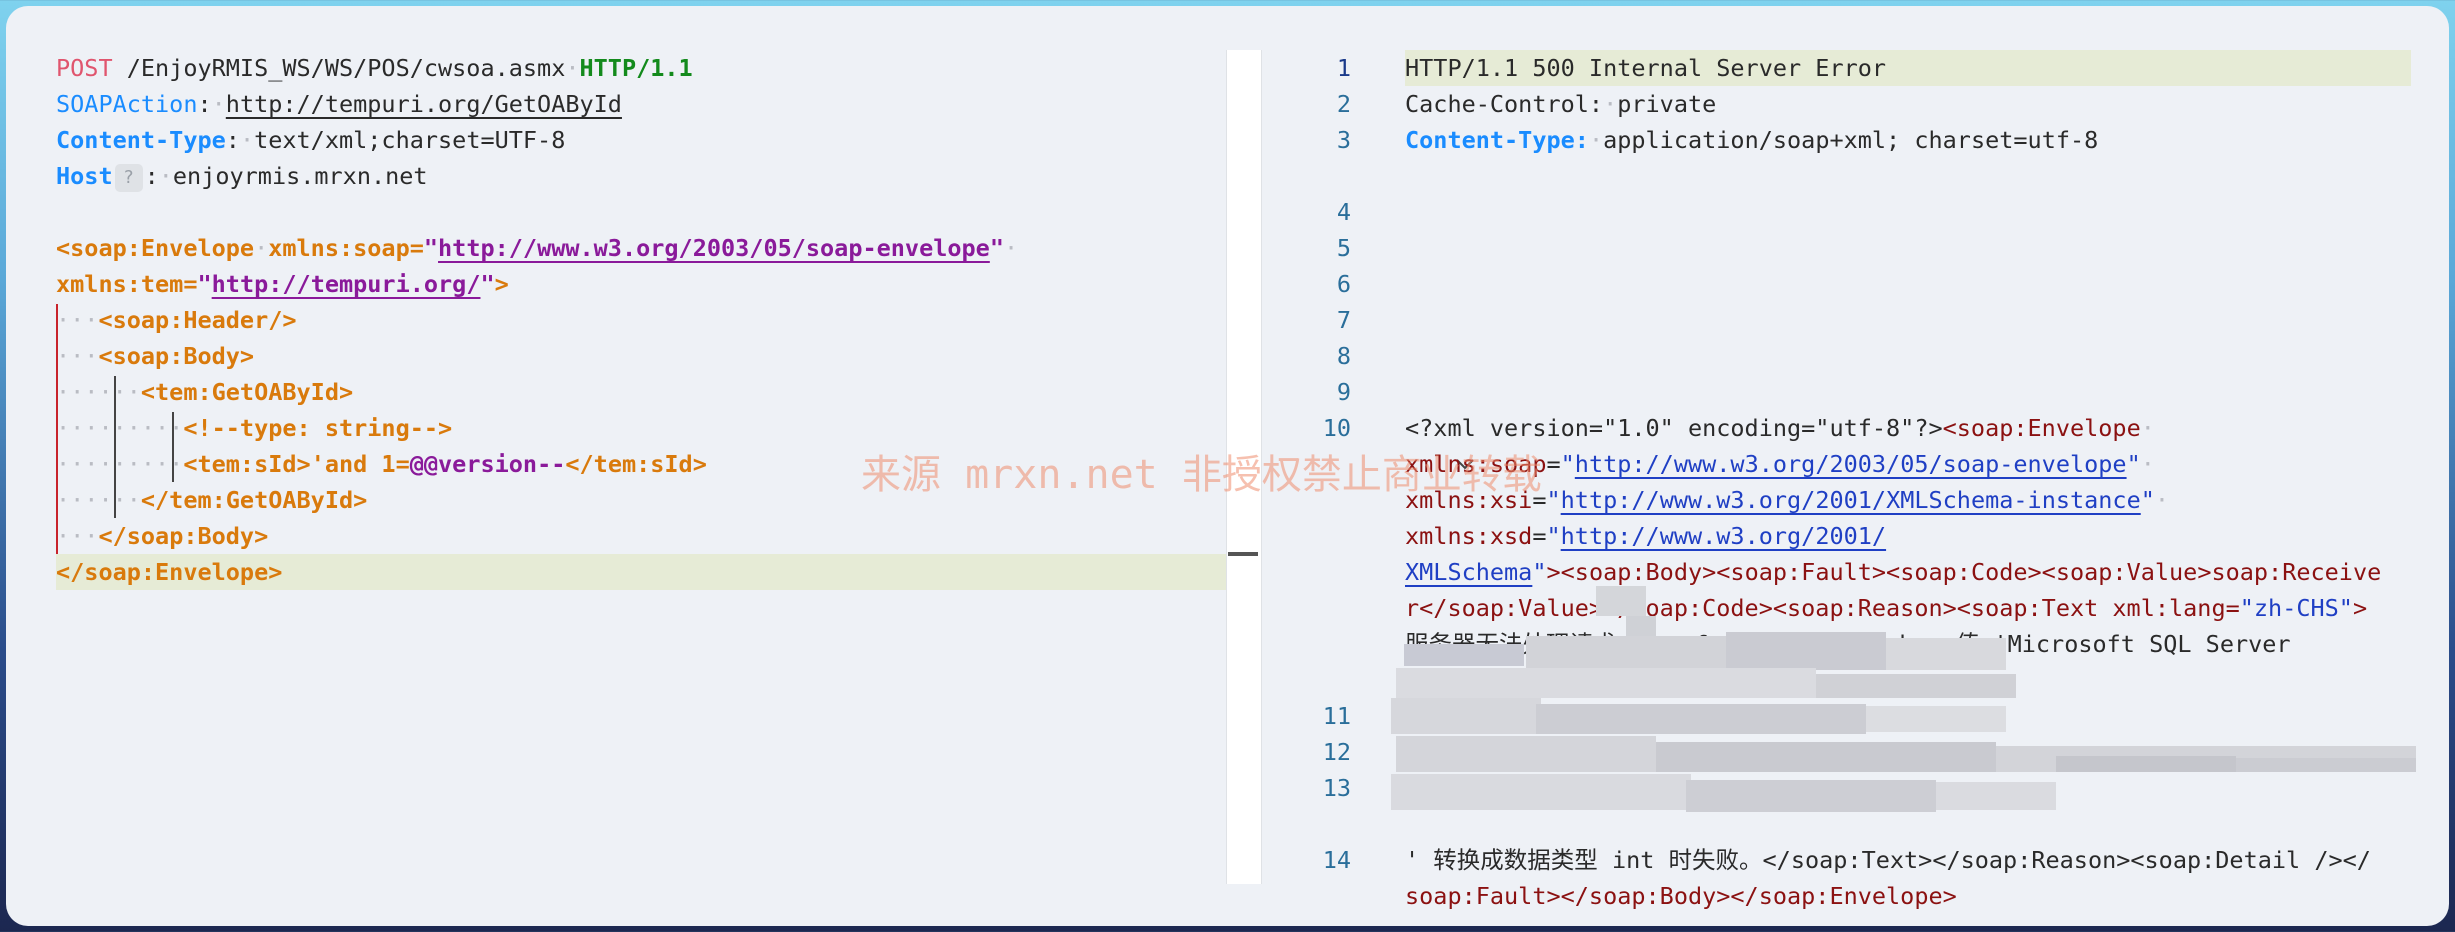 Image resolution: width=2455 pixels, height=932 pixels. I want to click on xml-getoa-open: ······<tem:GetOAById>, so click(205, 392).